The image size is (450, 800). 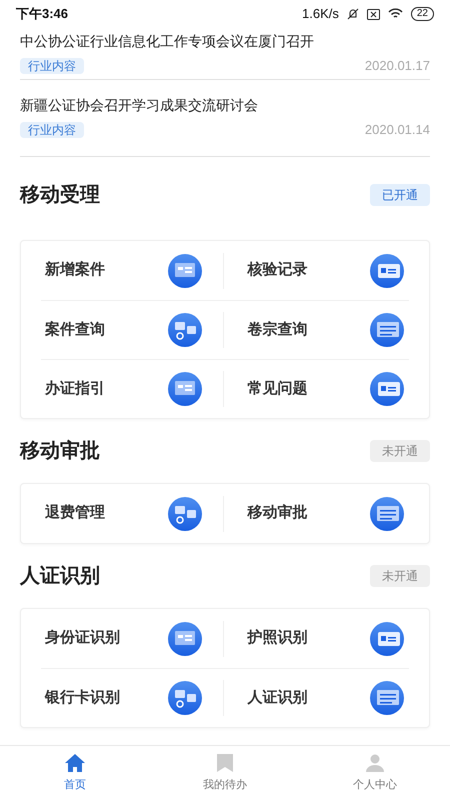 What do you see at coordinates (123, 330) in the screenshot?
I see `feature-button: 案件查询` at bounding box center [123, 330].